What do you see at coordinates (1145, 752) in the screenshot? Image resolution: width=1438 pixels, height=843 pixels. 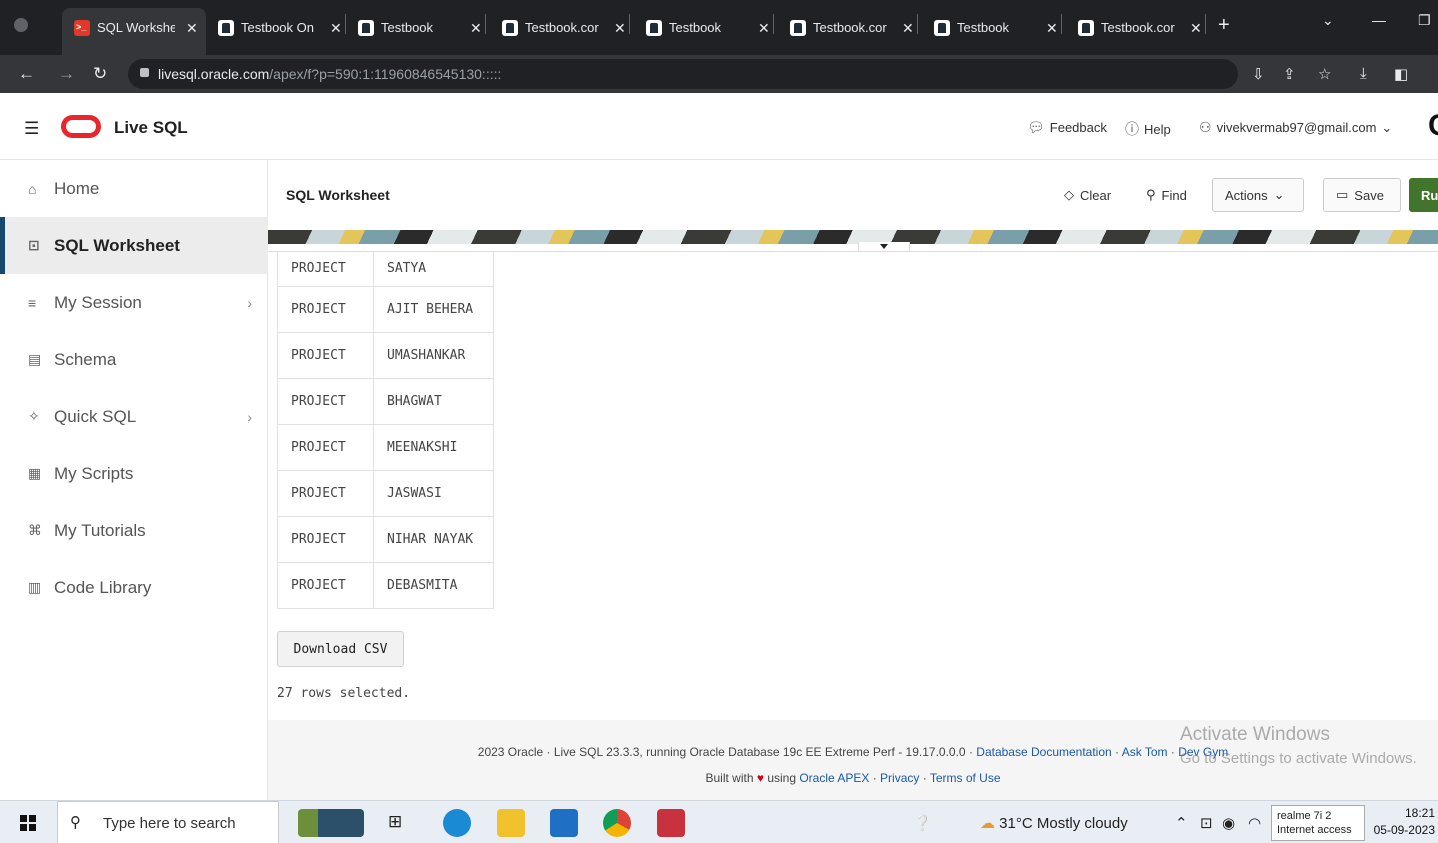 I see `ask-tom-link: Ask Tom` at bounding box center [1145, 752].